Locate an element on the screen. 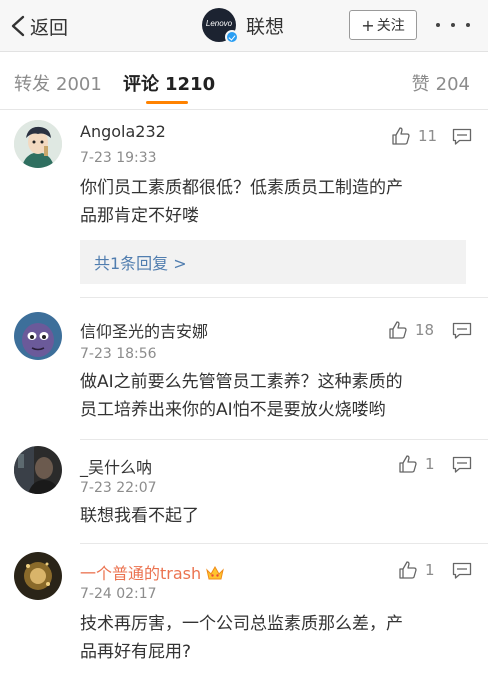  comment-username-text: 一个普通的trash is located at coordinates (141, 573).